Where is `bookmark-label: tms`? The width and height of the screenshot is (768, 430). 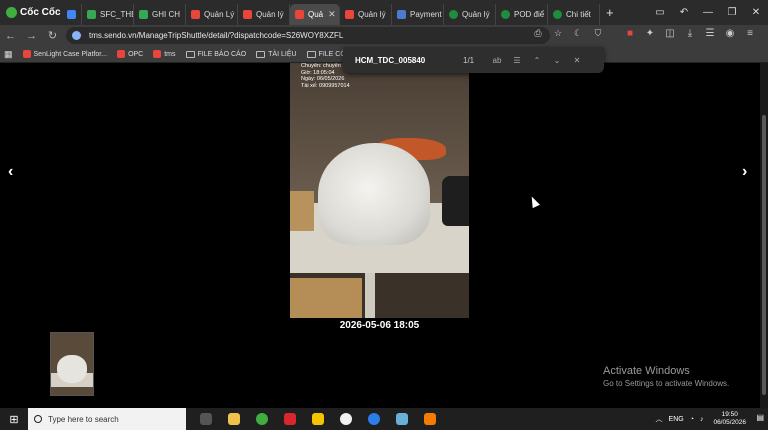 bookmark-label: tms is located at coordinates (170, 54).